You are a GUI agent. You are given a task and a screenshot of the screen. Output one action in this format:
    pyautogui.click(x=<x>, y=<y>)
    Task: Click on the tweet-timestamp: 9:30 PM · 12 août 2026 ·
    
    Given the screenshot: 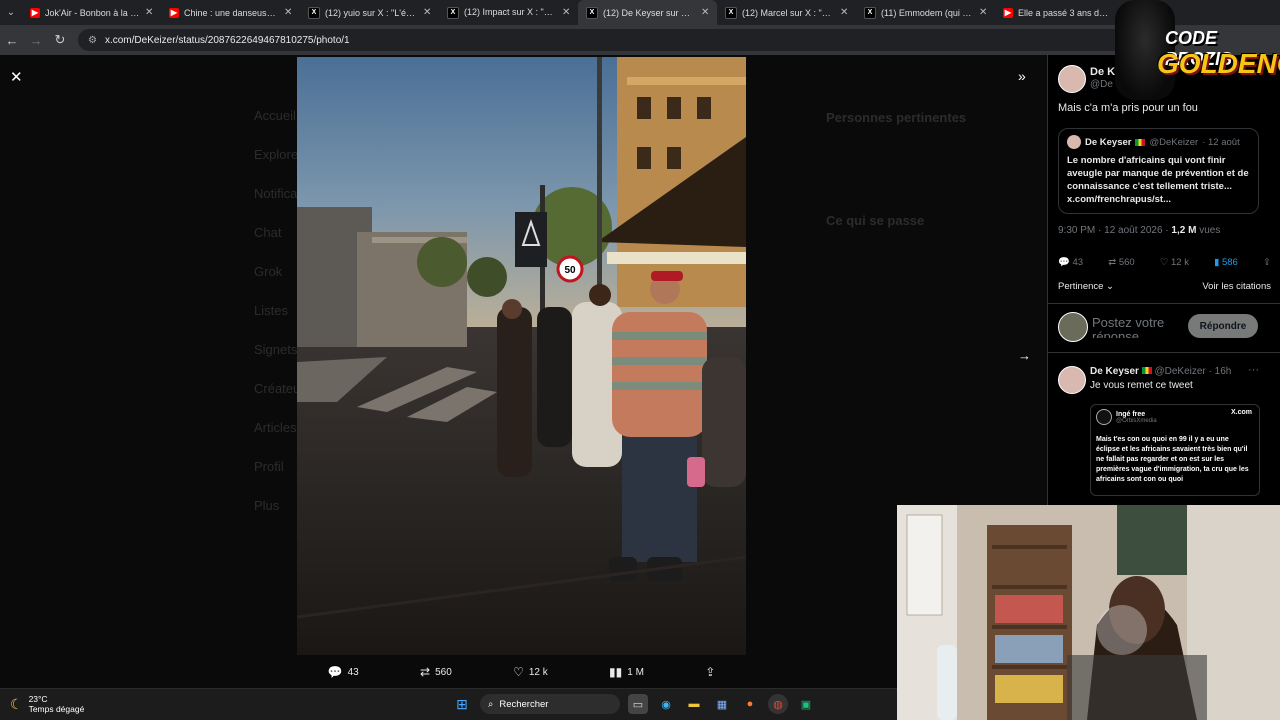 What is the action you would take?
    pyautogui.click(x=1114, y=230)
    